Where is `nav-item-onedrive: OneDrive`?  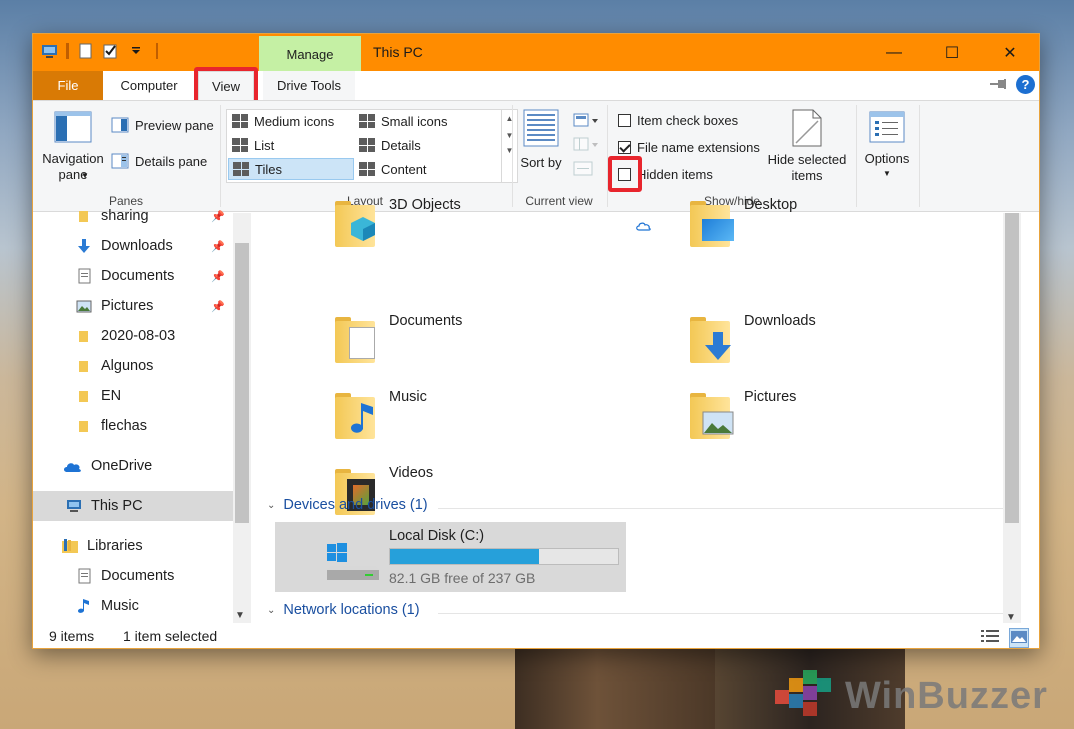 nav-item-onedrive: OneDrive is located at coordinates (133, 466).